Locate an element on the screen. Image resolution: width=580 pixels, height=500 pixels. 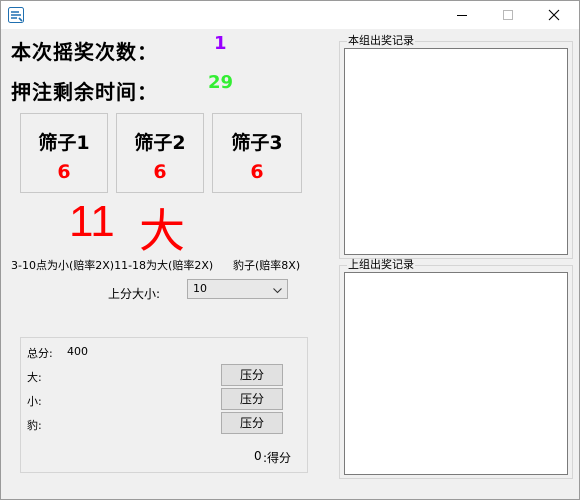
title-bar is located at coordinates (290, 15).